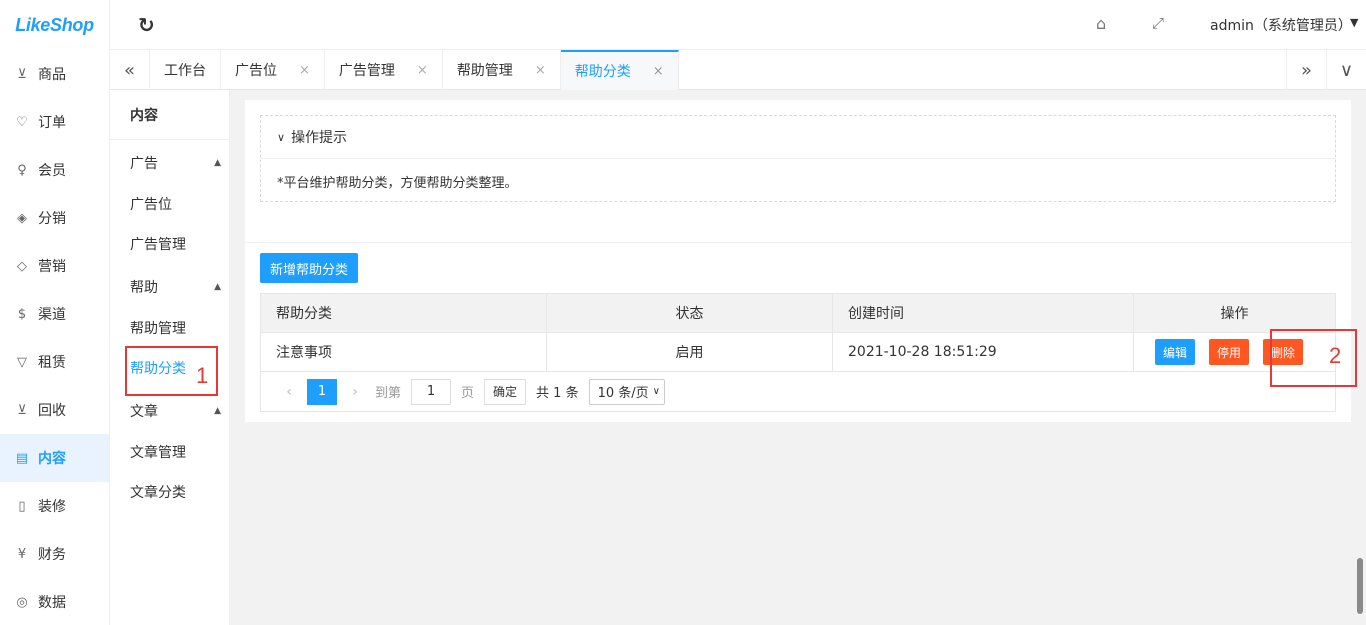 The height and width of the screenshot is (625, 1366). Describe the element at coordinates (22, 458) in the screenshot. I see `book-icon: ▤` at that location.